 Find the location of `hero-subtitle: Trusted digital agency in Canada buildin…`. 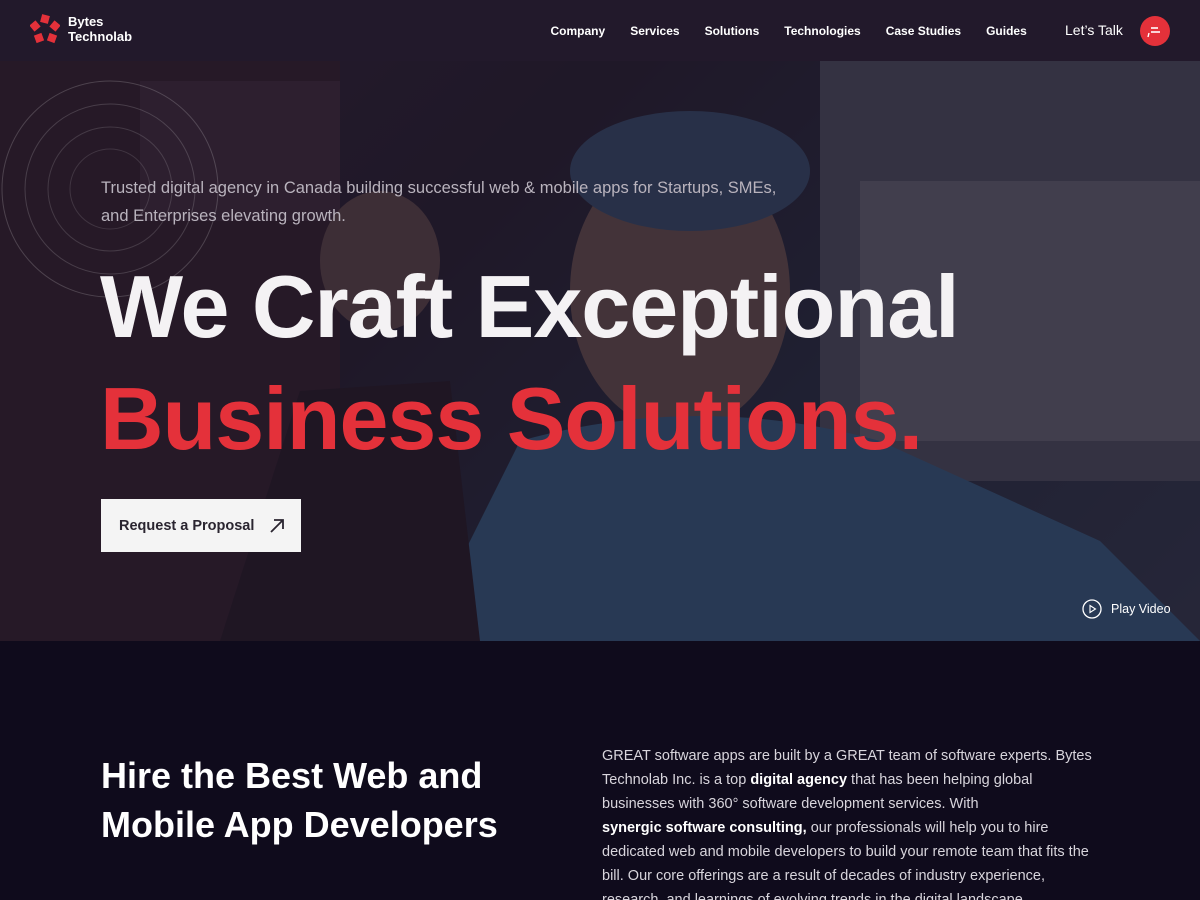

hero-subtitle: Trusted digital agency in Canada buildin… is located at coordinates (439, 202).